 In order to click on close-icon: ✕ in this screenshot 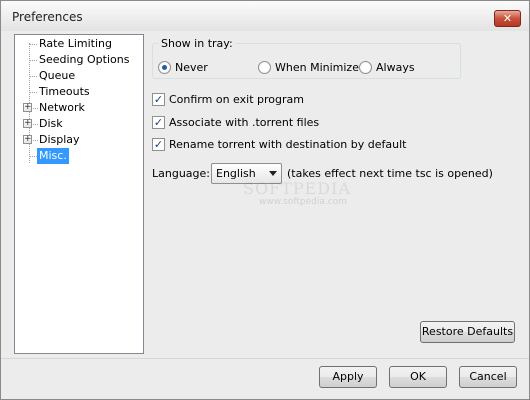, I will do `click(507, 18)`.